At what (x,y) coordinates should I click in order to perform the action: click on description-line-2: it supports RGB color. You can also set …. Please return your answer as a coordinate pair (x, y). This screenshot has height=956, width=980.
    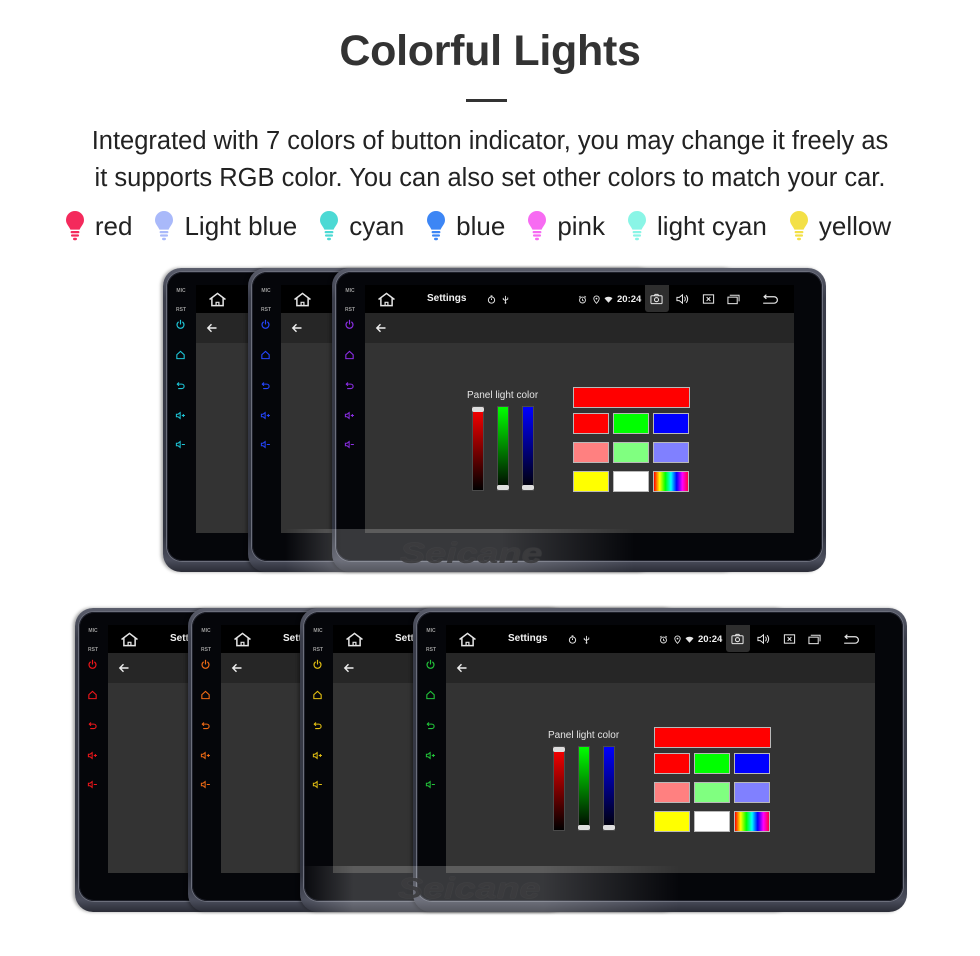
    Looking at the image, I should click on (490, 178).